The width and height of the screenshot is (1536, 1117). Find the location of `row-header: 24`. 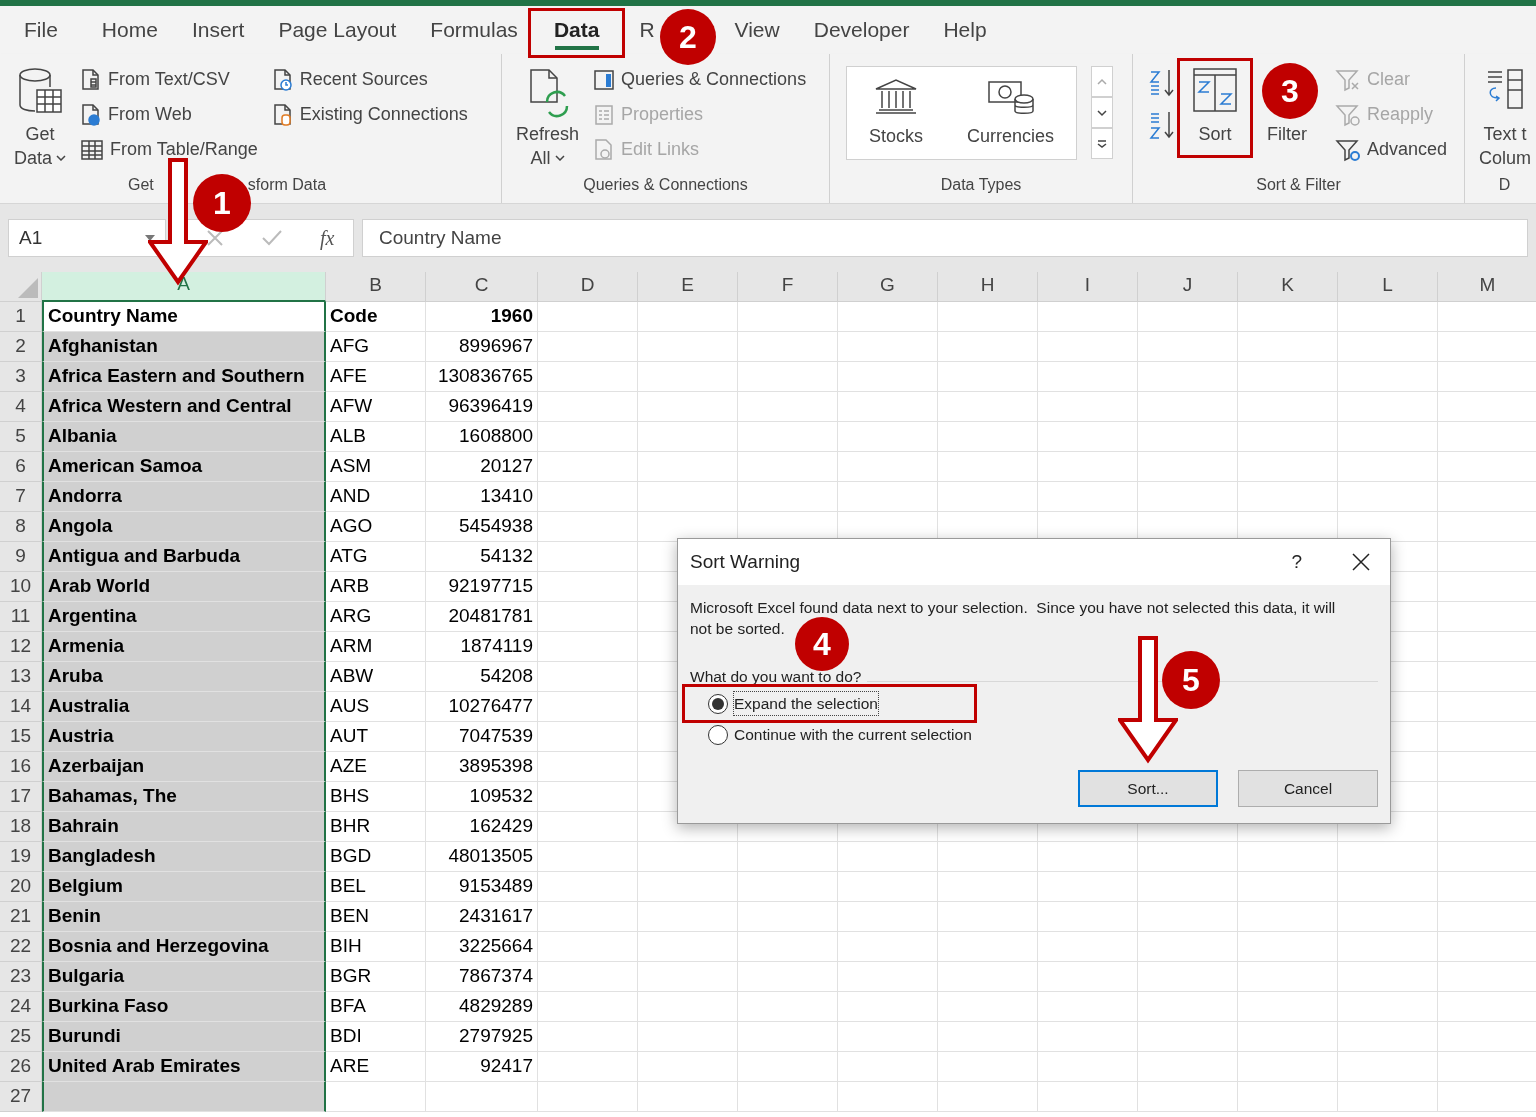

row-header: 24 is located at coordinates (21, 1007).